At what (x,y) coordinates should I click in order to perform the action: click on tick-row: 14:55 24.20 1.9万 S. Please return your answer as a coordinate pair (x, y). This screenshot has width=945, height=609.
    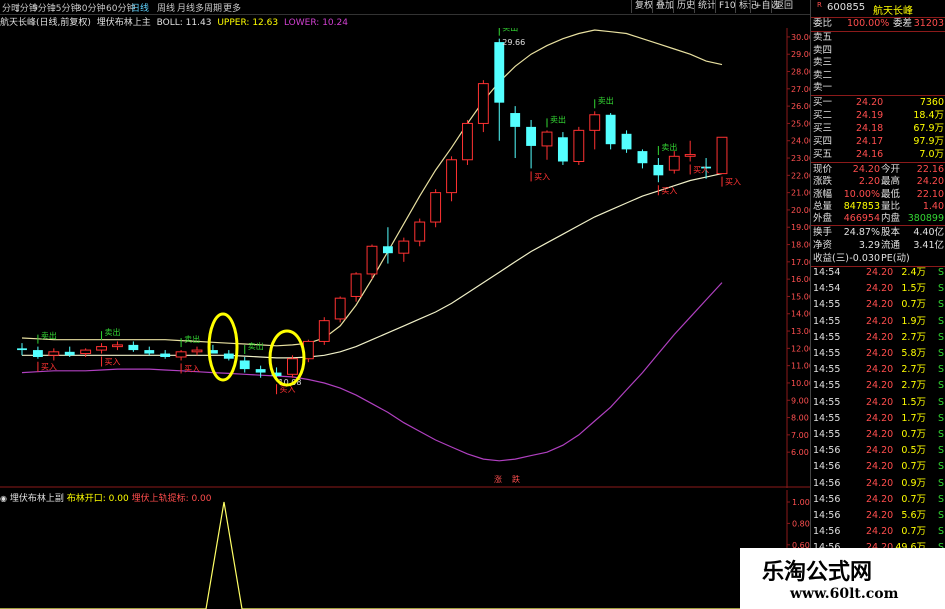
    Looking at the image, I should click on (878, 321).